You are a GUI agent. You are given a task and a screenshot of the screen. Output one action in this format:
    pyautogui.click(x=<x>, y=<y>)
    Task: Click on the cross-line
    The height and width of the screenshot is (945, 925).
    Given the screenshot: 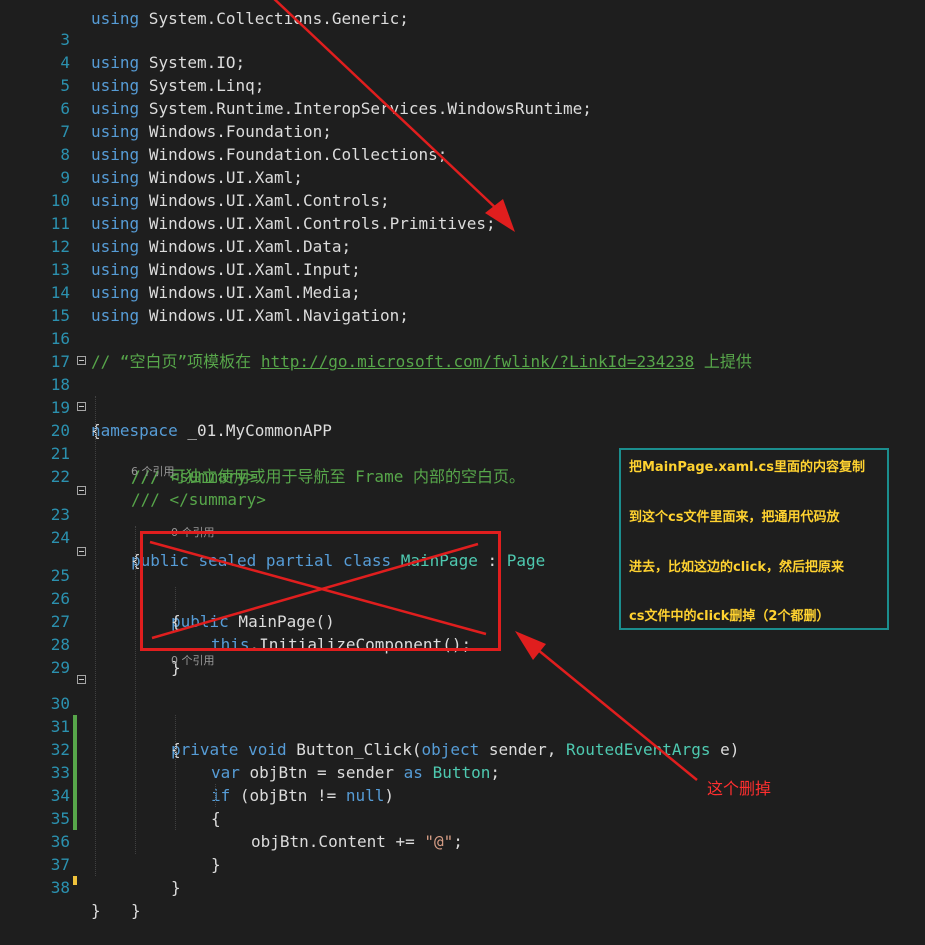 What is the action you would take?
    pyautogui.click(x=315, y=591)
    